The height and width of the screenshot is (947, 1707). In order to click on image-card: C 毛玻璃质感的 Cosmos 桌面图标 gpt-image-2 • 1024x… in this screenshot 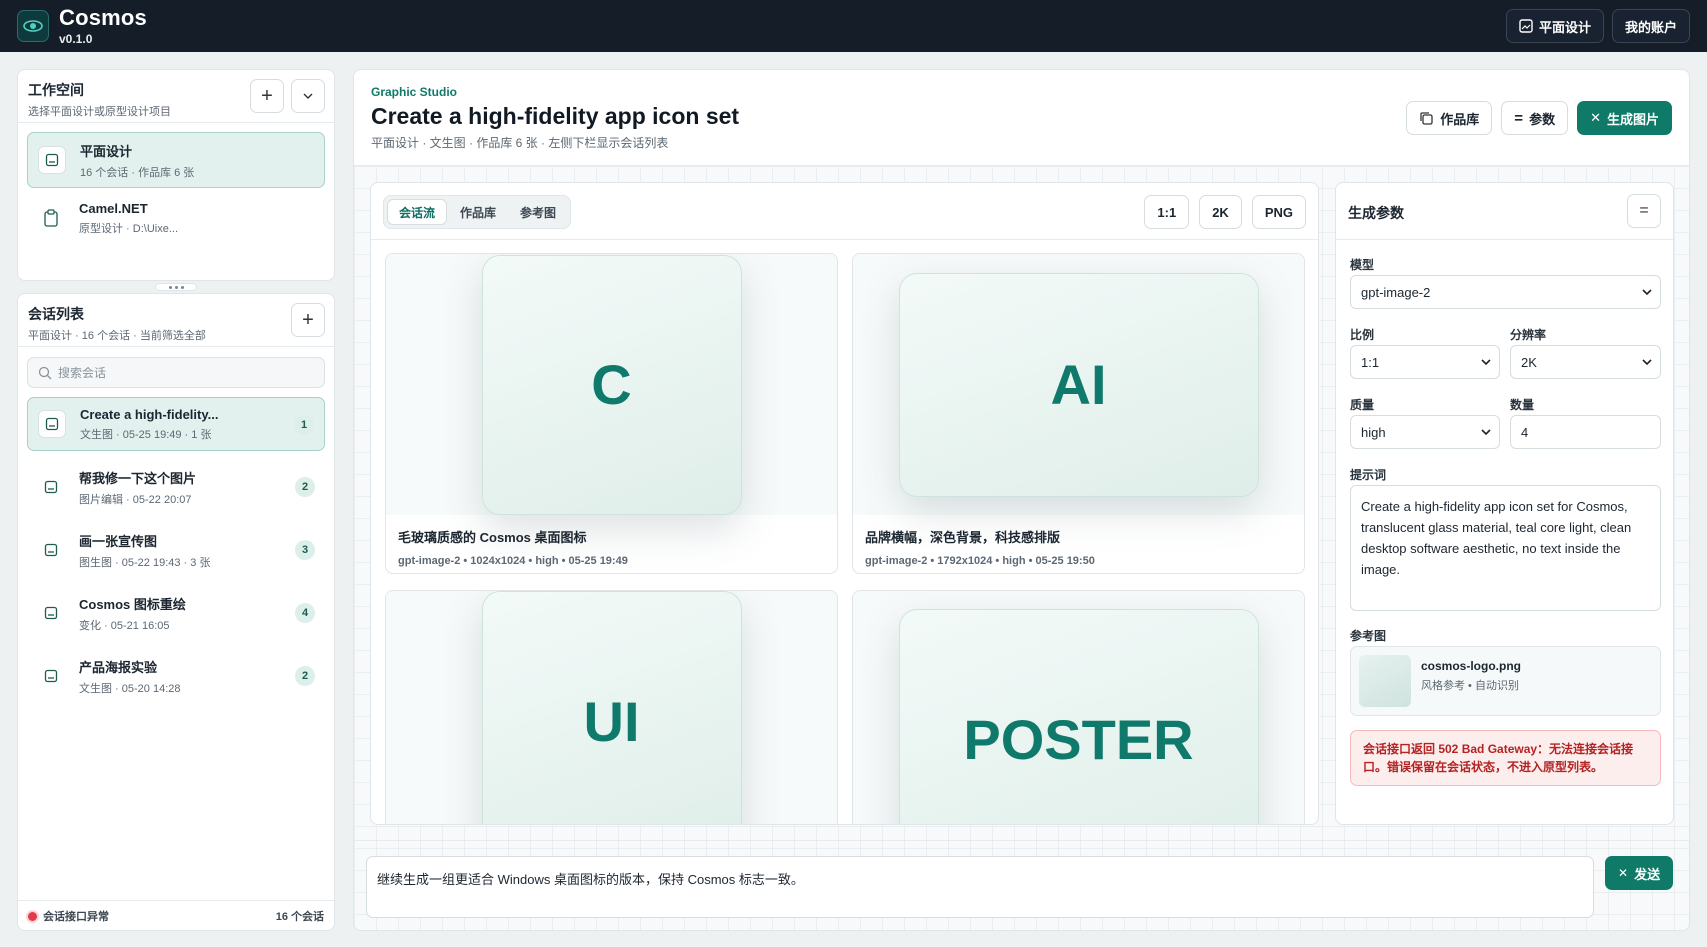, I will do `click(611, 413)`.